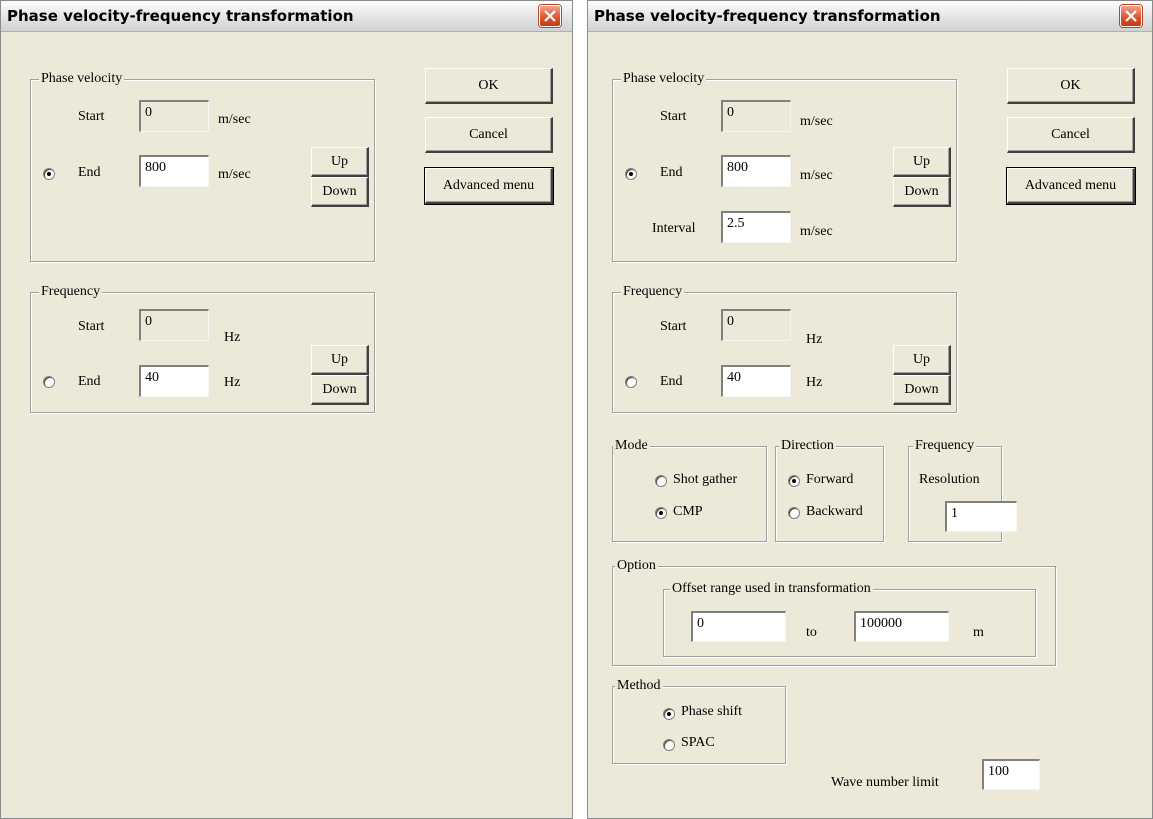  Describe the element at coordinates (807, 446) in the screenshot. I see `group-label: Direction` at that location.